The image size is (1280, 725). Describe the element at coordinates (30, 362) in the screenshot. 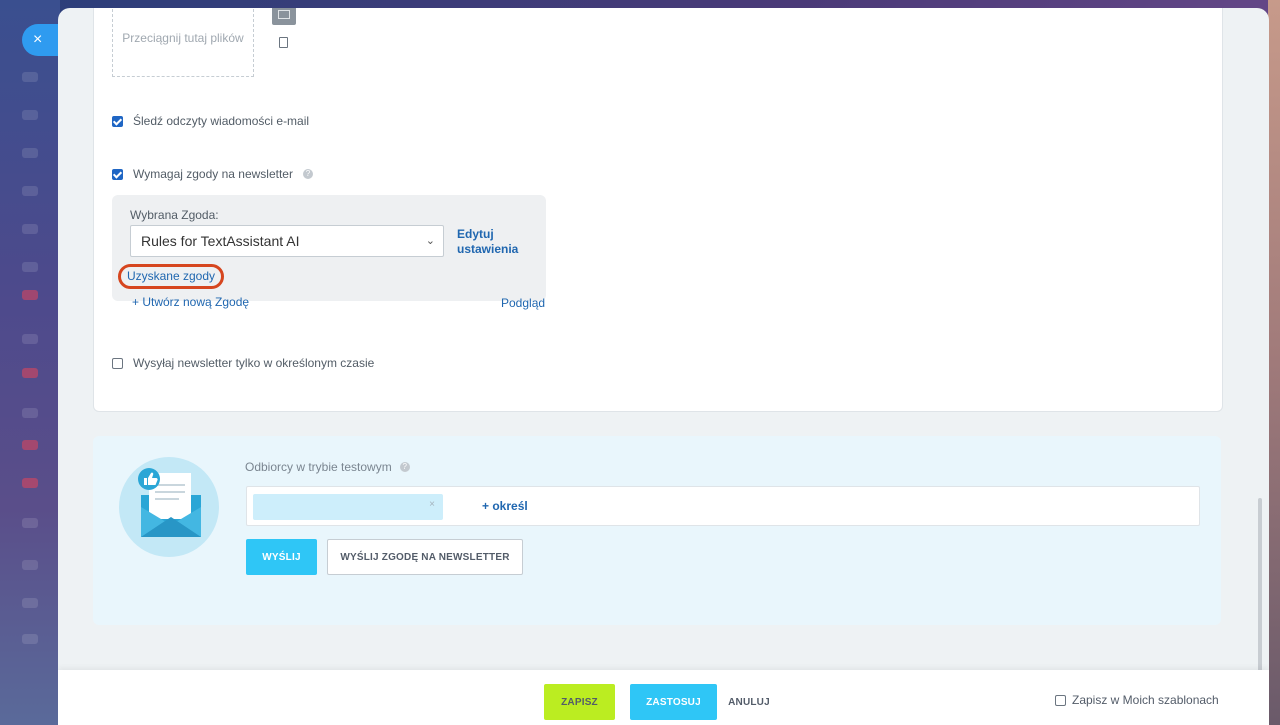

I see `background-sidebar` at that location.